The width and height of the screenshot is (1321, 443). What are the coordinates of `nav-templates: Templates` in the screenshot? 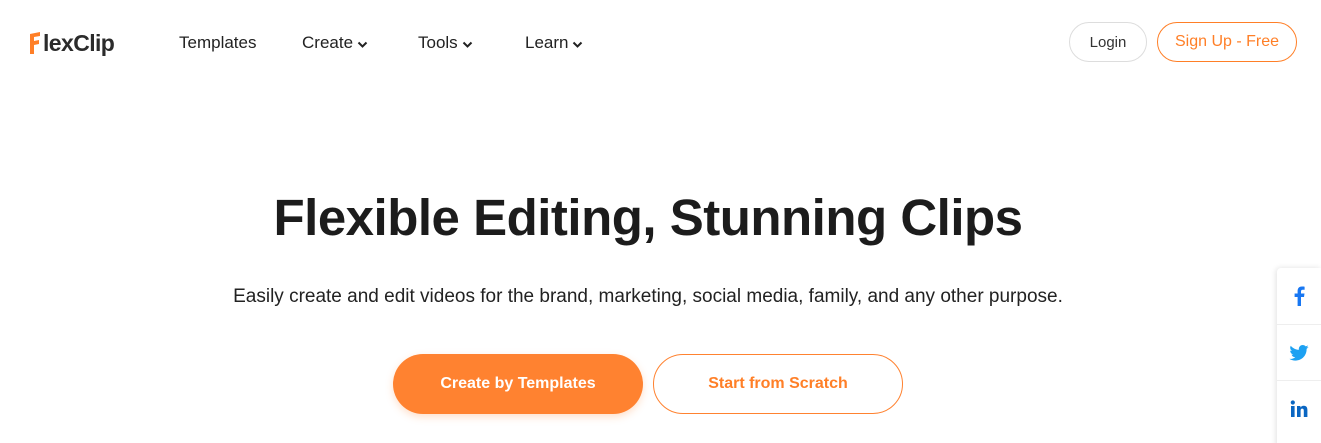 It's located at (217, 43).